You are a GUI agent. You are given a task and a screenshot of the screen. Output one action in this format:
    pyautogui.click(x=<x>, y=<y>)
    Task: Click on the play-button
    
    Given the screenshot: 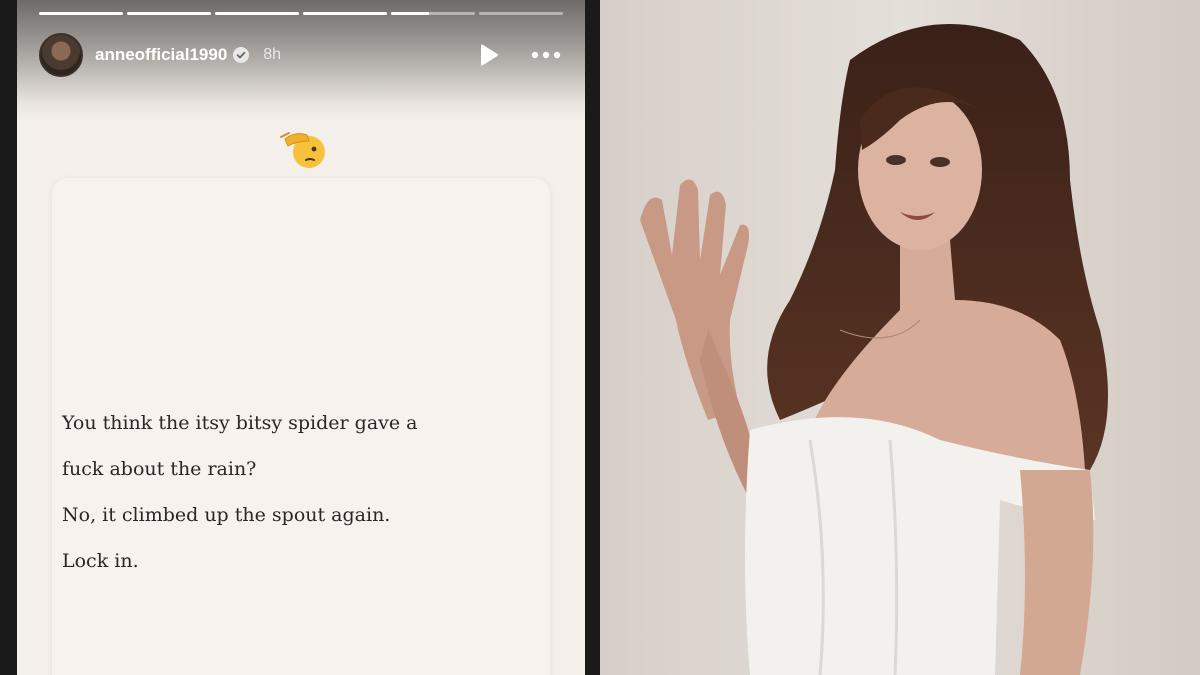 What is the action you would take?
    pyautogui.click(x=489, y=55)
    